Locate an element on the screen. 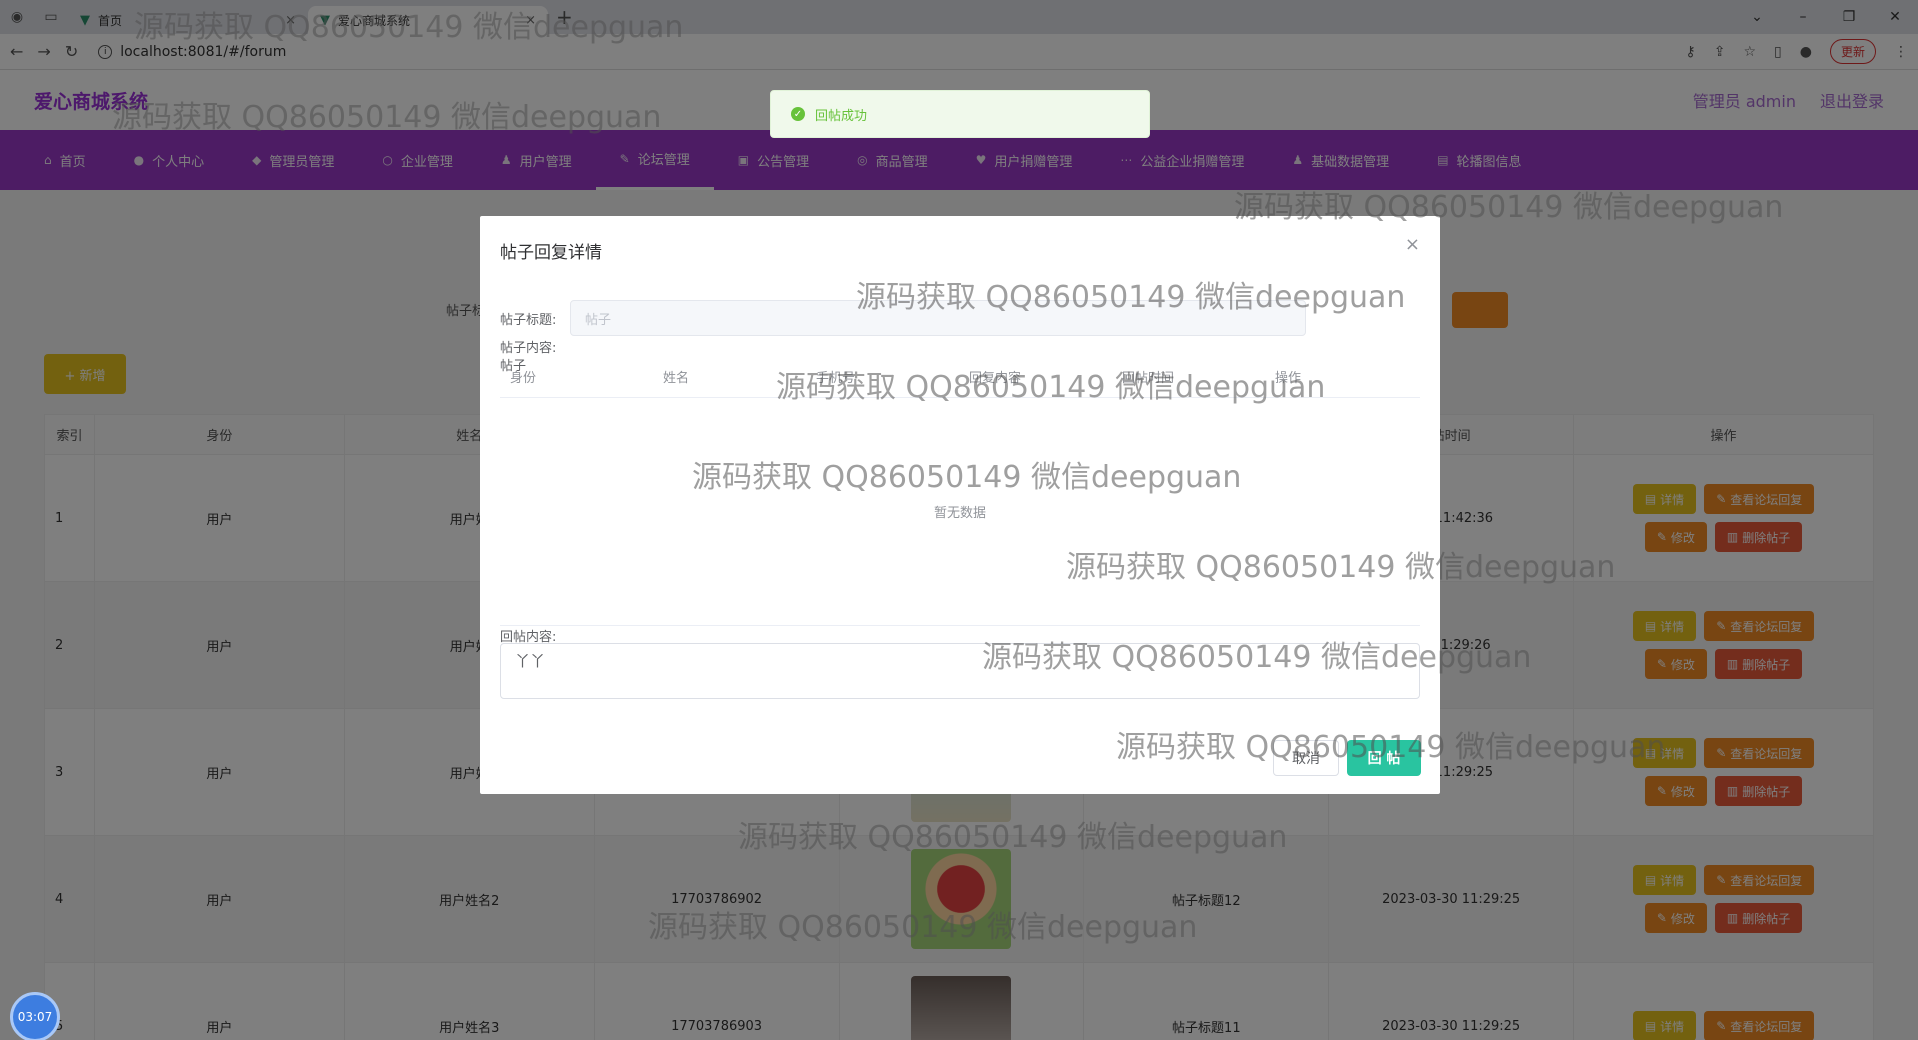  toast-message: 回帖成功 is located at coordinates (841, 116).